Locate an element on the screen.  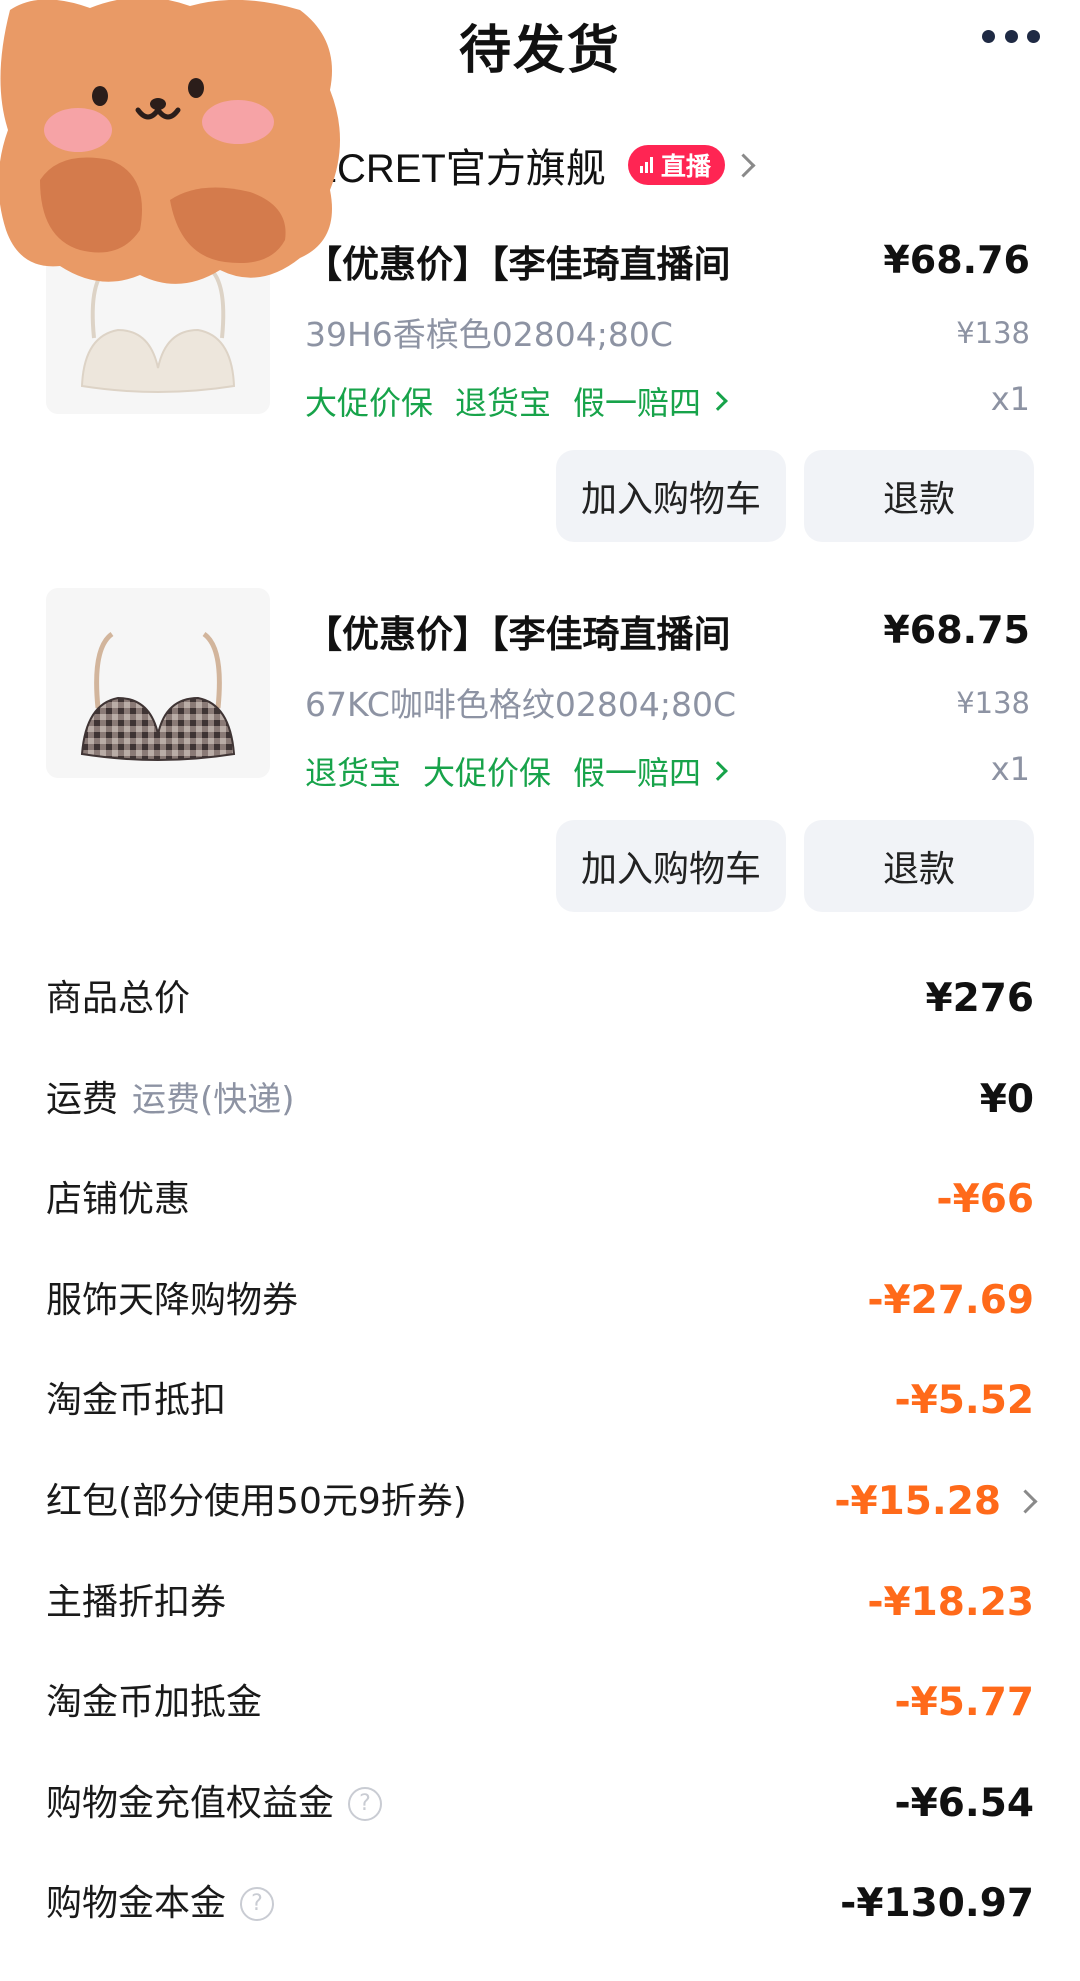
summary-label: 购物金充值权益金 is located at coordinates (190, 1803).